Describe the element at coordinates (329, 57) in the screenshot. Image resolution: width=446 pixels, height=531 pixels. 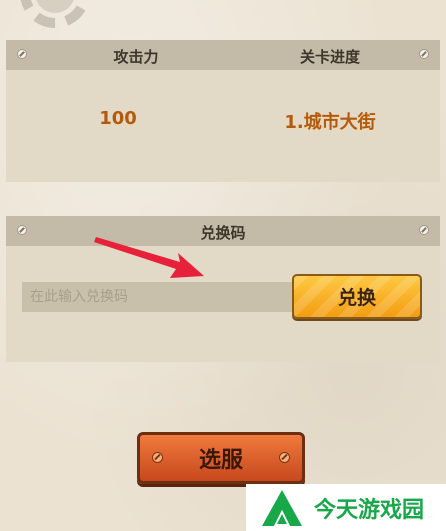
I see `stage-label: 关卡进度` at that location.